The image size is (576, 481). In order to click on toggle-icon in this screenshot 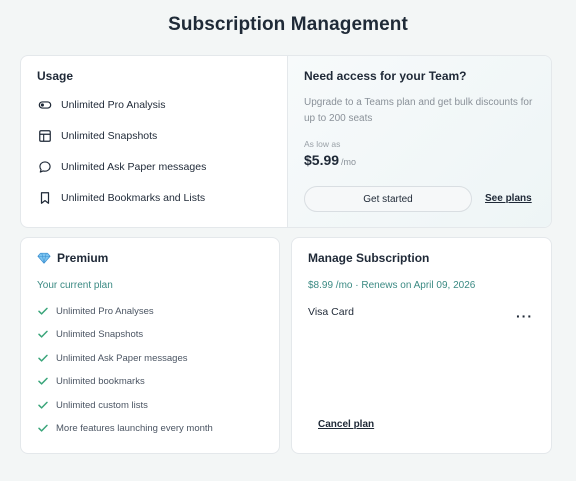, I will do `click(44, 104)`.